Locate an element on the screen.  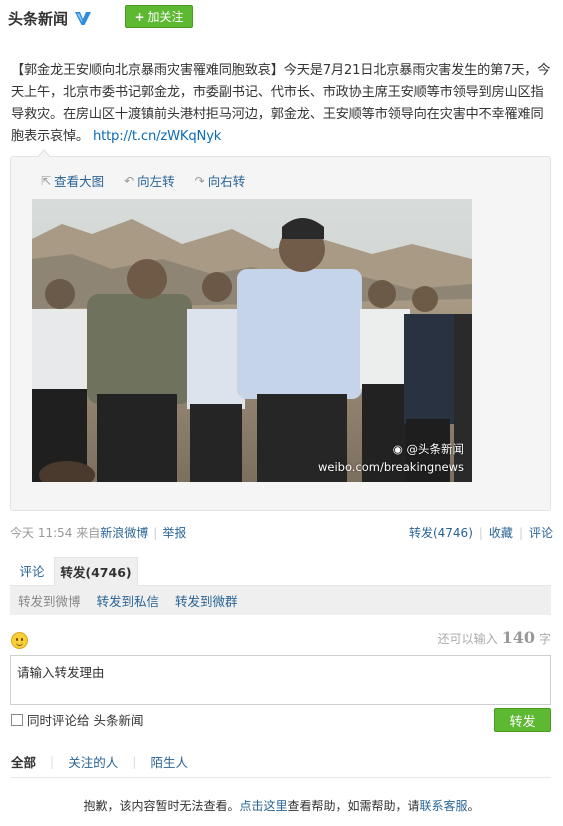
from-label: 来自 is located at coordinates (88, 533).